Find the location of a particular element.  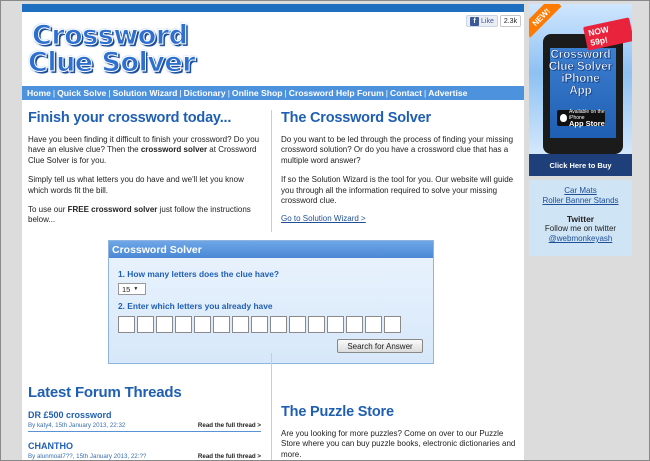

thread-author-date: By katy4, 15th January 2013, 22:32 is located at coordinates (77, 425).